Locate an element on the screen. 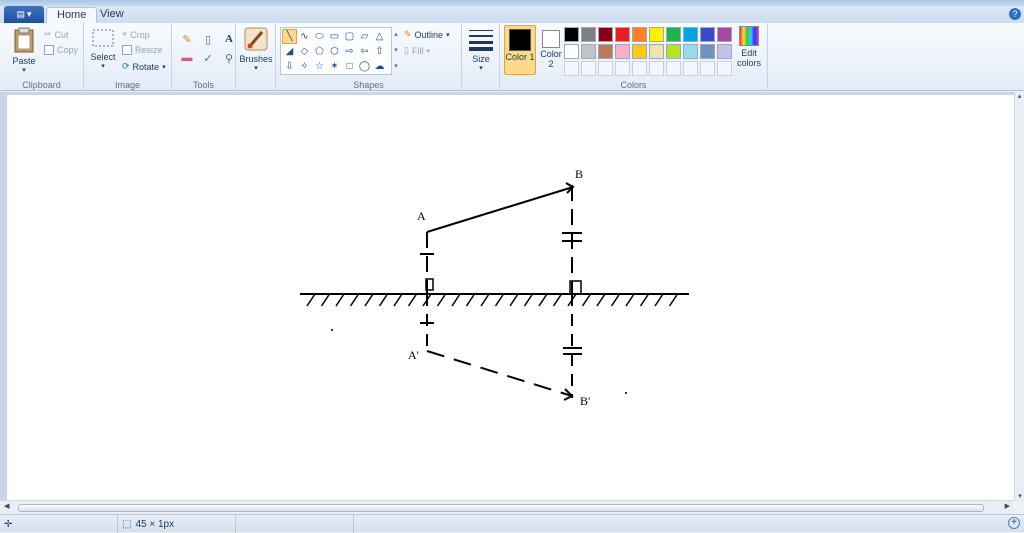 This screenshot has width=1024, height=533. horizontal-scrollbar: ◀ ▶ is located at coordinates (507, 507).